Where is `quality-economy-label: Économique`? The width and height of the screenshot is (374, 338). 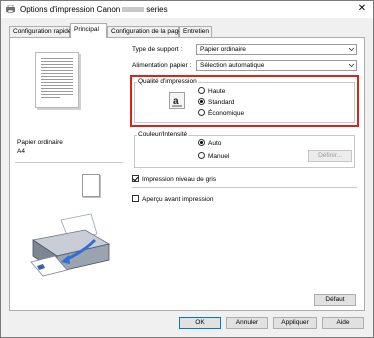 quality-economy-label: Économique is located at coordinates (226, 113).